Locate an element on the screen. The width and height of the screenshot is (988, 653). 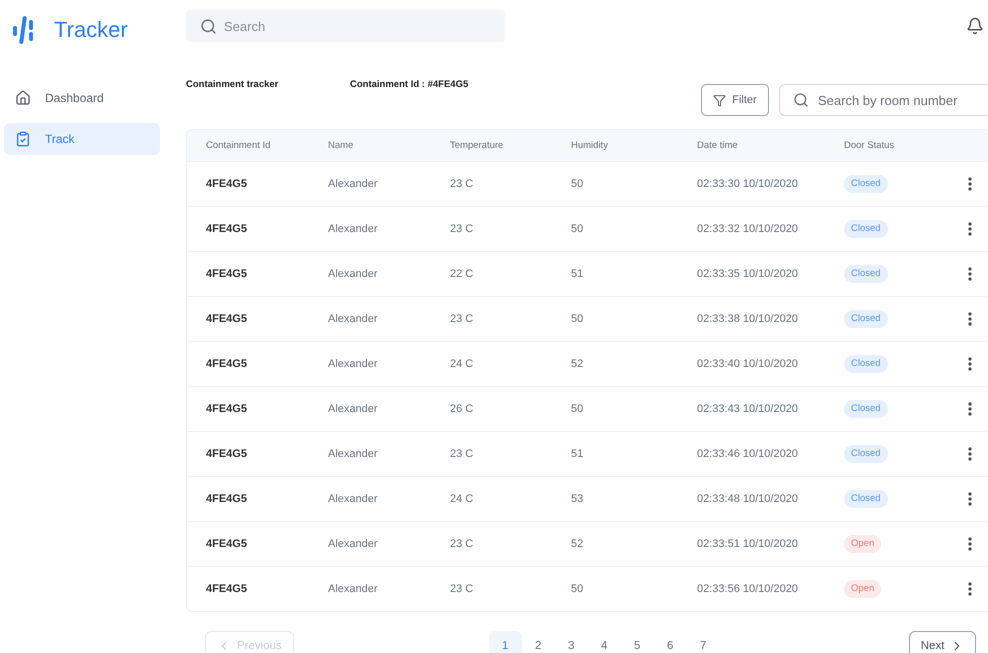
containment-id: Containment Id : #4FE4G5 is located at coordinates (409, 84).